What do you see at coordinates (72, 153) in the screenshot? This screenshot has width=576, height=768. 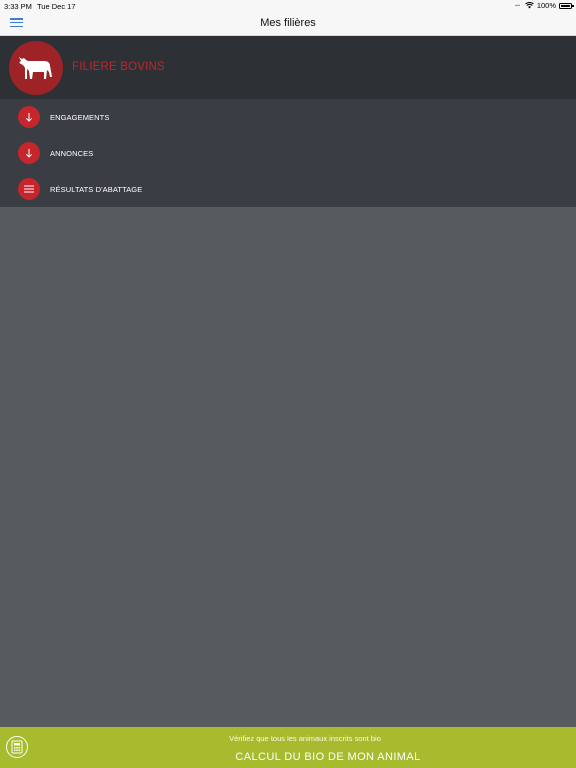 I see `menu-item-label: ANNONCES` at bounding box center [72, 153].